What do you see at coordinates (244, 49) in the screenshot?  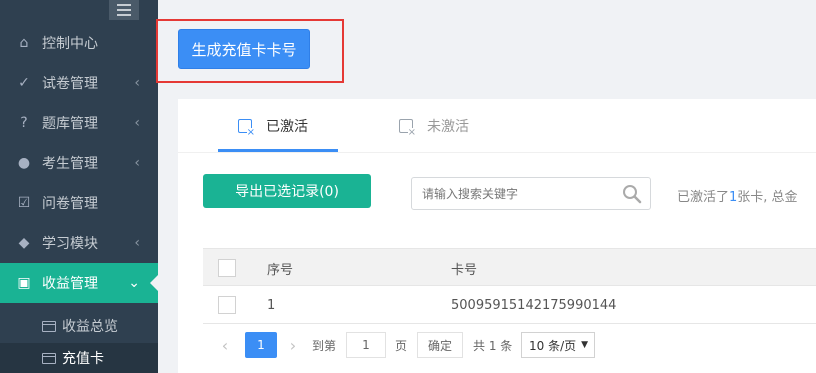 I see `generate-card-number-button: 生成充值卡卡号` at bounding box center [244, 49].